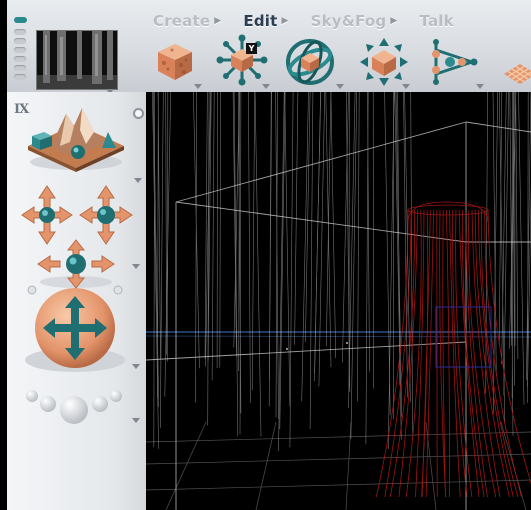  I want to click on move-dropdown-icon, so click(136, 366).